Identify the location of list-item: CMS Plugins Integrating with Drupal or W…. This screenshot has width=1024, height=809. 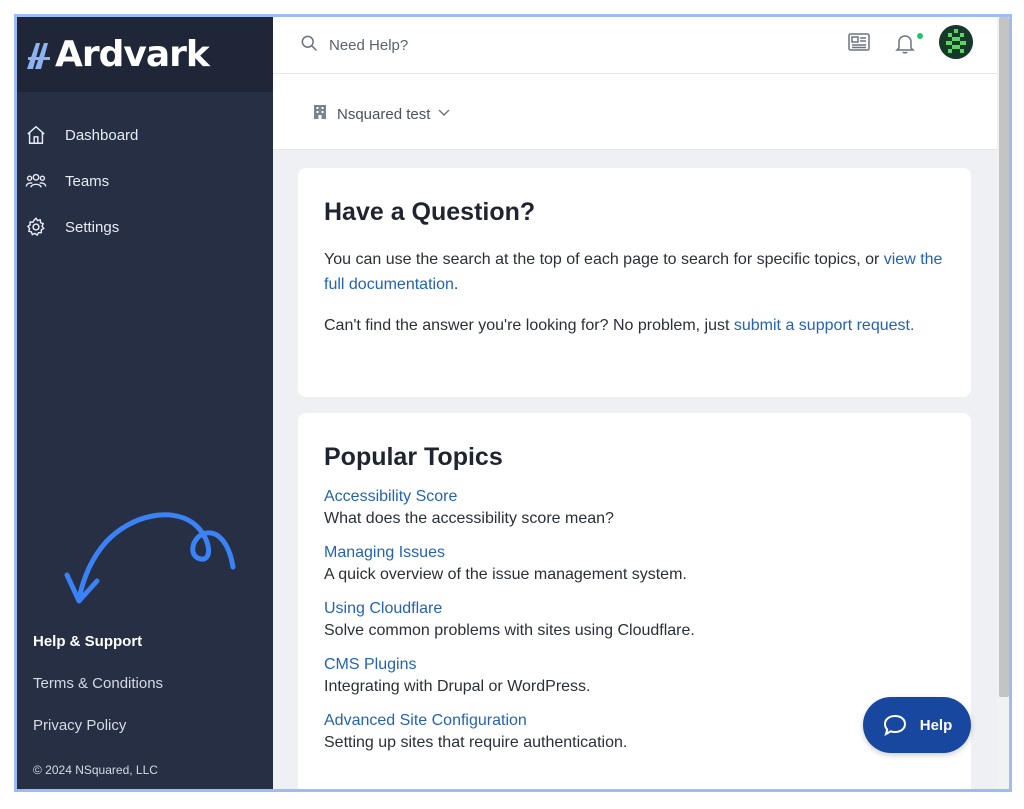
(634, 676).